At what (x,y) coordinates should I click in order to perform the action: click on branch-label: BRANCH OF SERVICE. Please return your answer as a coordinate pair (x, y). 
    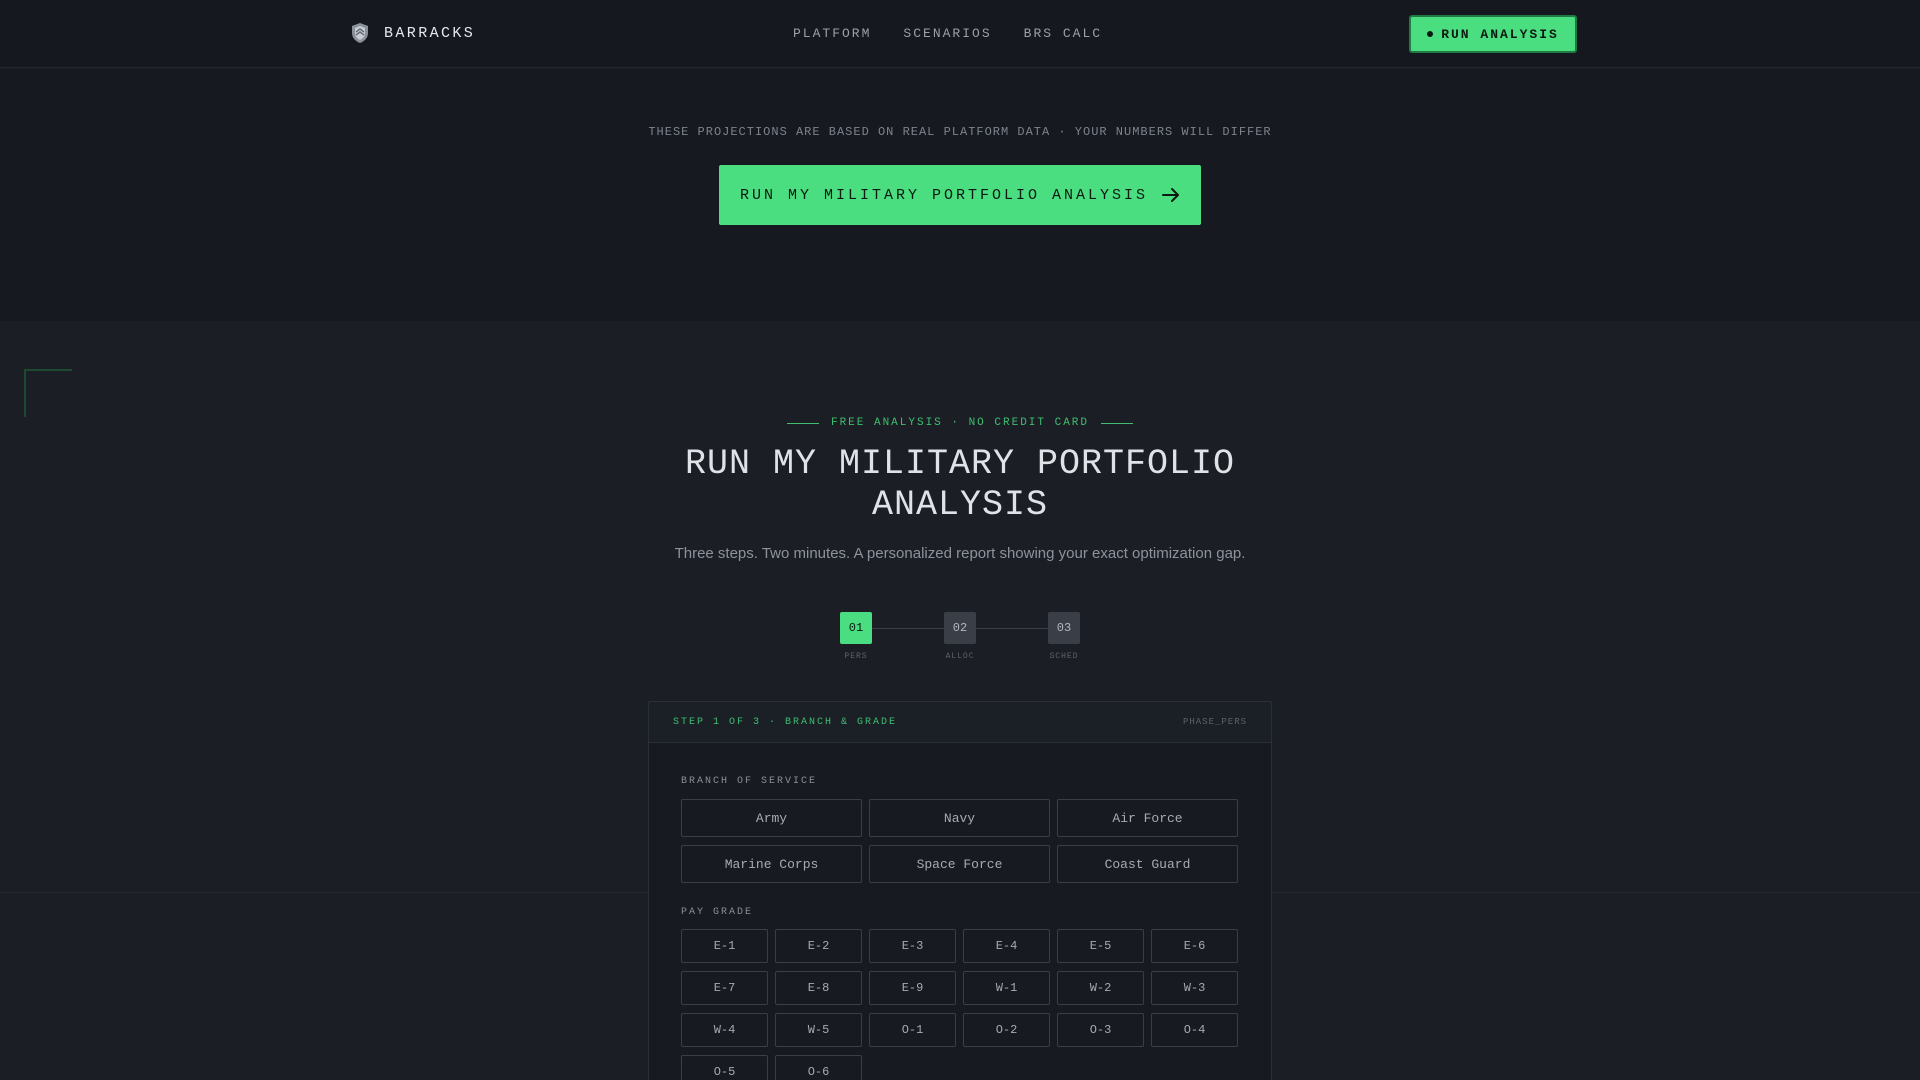
    Looking at the image, I should click on (749, 781).